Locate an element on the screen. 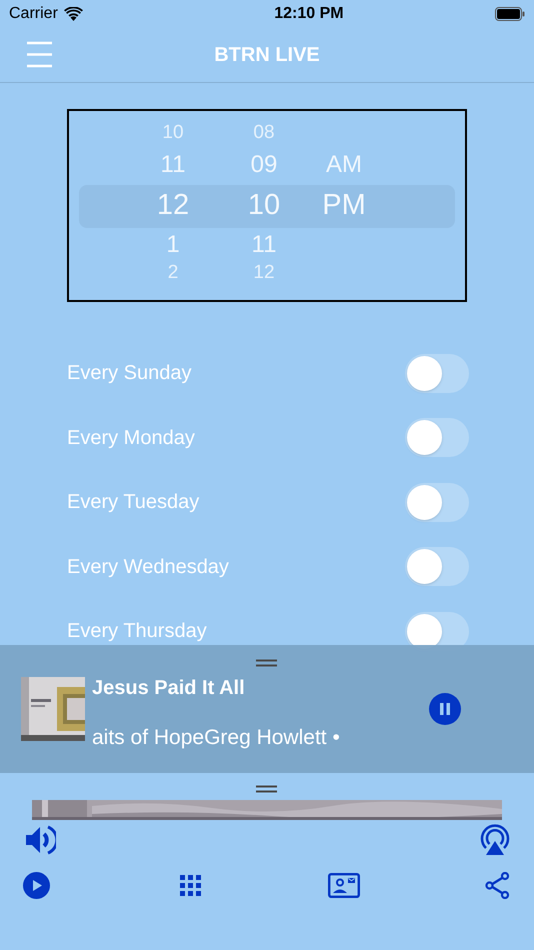 The image size is (534, 950). picker-value: 1 is located at coordinates (173, 245).